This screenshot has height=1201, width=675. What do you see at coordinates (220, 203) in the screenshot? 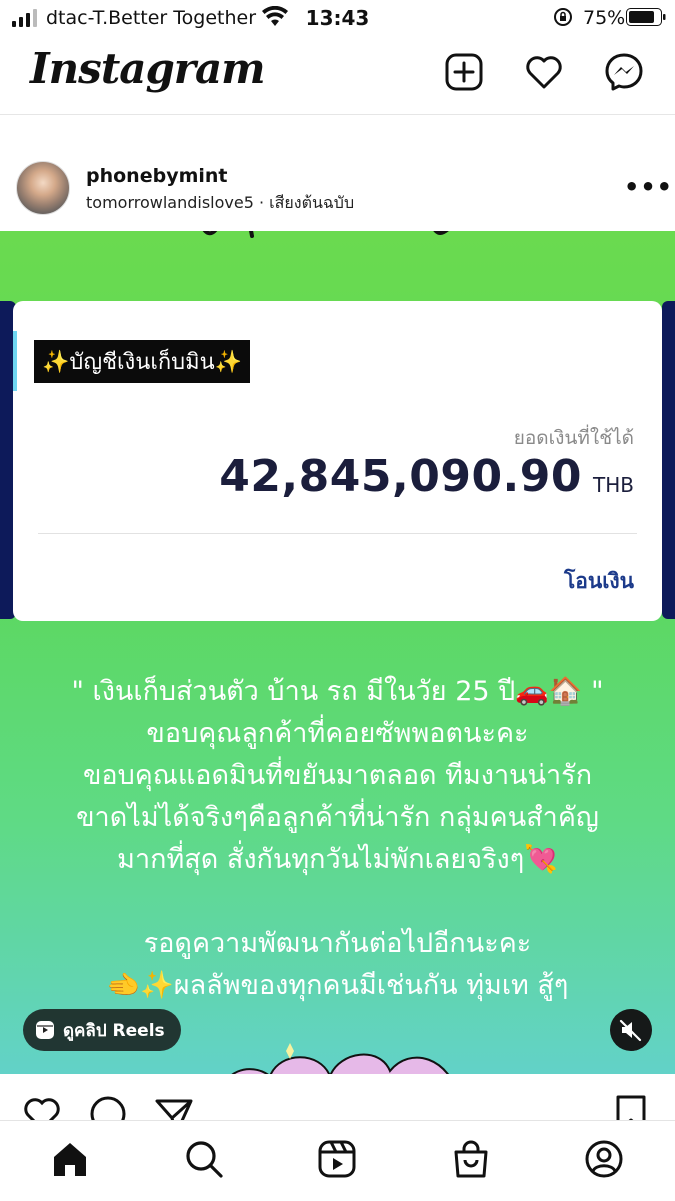
I see `post-audio-label: tomorrowlandislove5 · เสียงต้นฉบับ` at bounding box center [220, 203].